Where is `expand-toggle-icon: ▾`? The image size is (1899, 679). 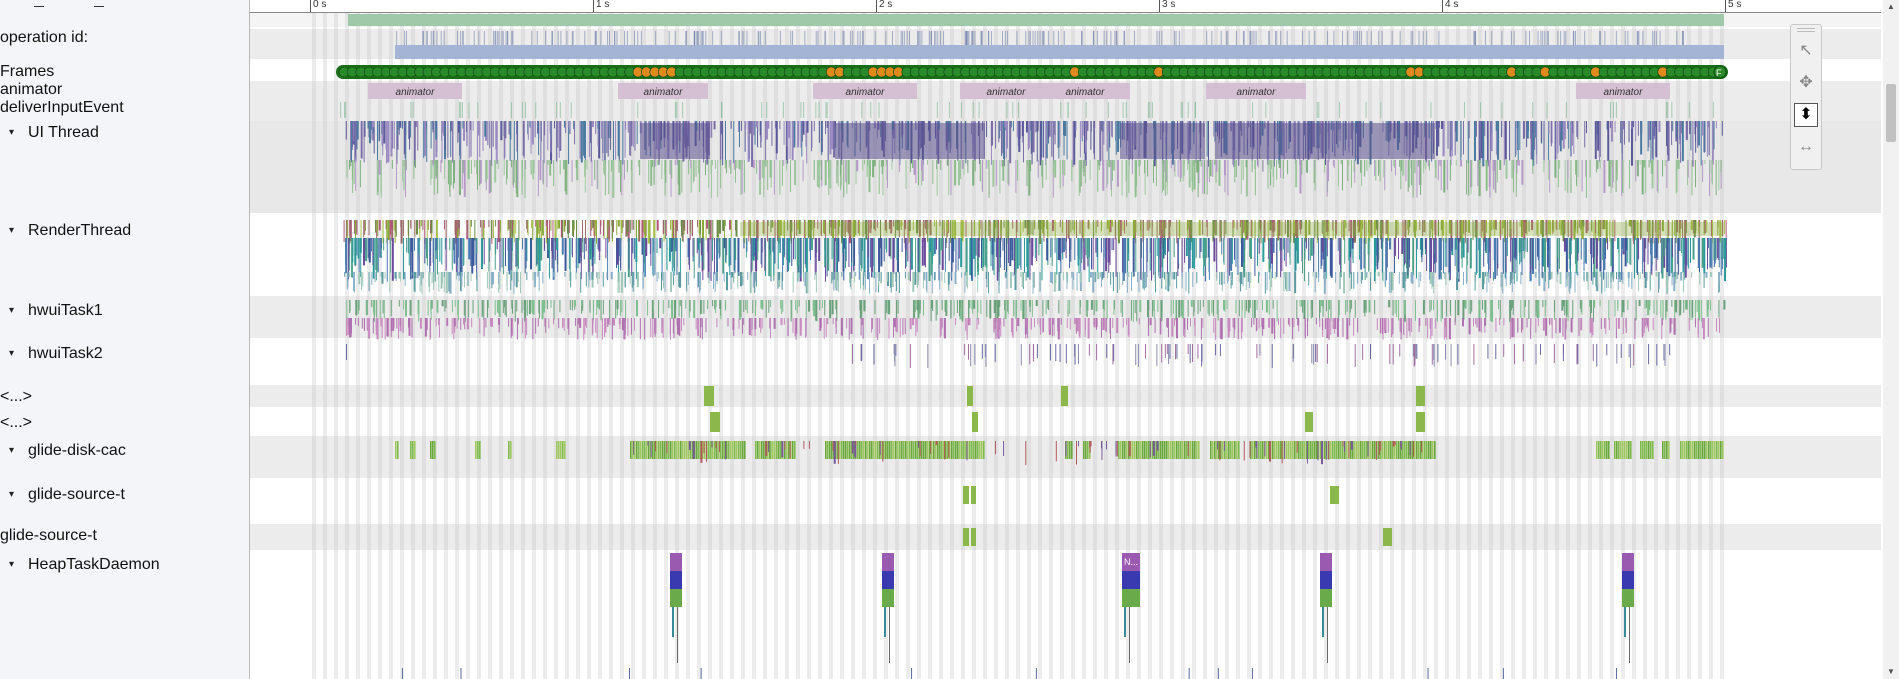 expand-toggle-icon: ▾ is located at coordinates (11, 495).